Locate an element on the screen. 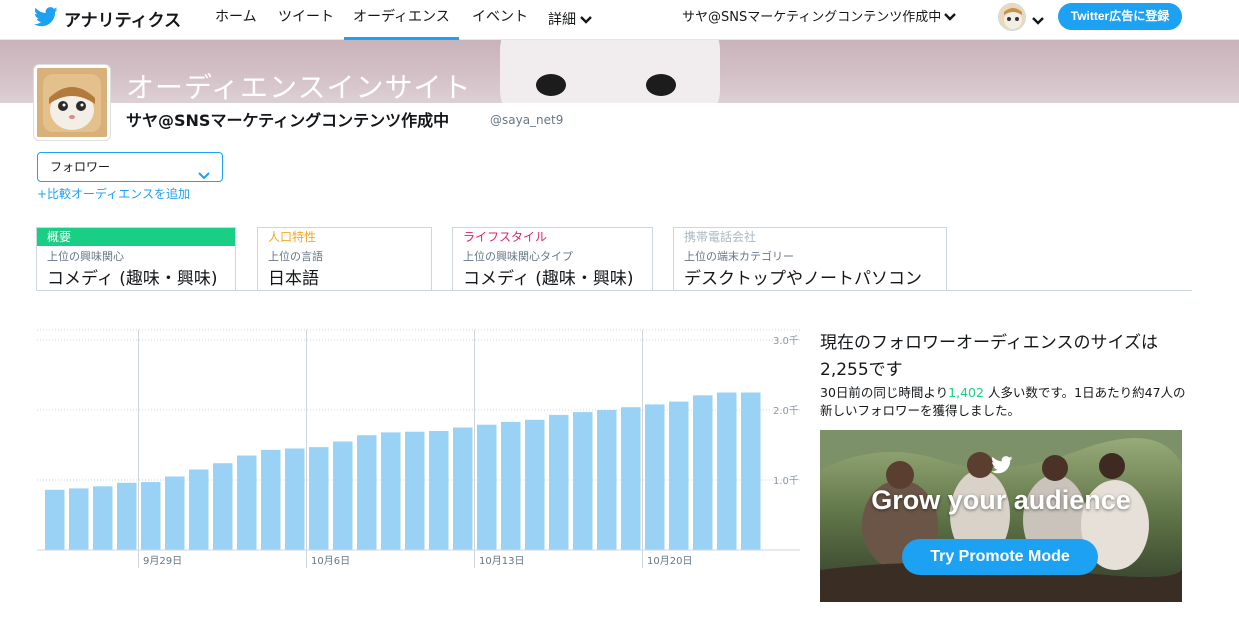  tab-subtitle: 上位の端末カテゴリー is located at coordinates (739, 256).